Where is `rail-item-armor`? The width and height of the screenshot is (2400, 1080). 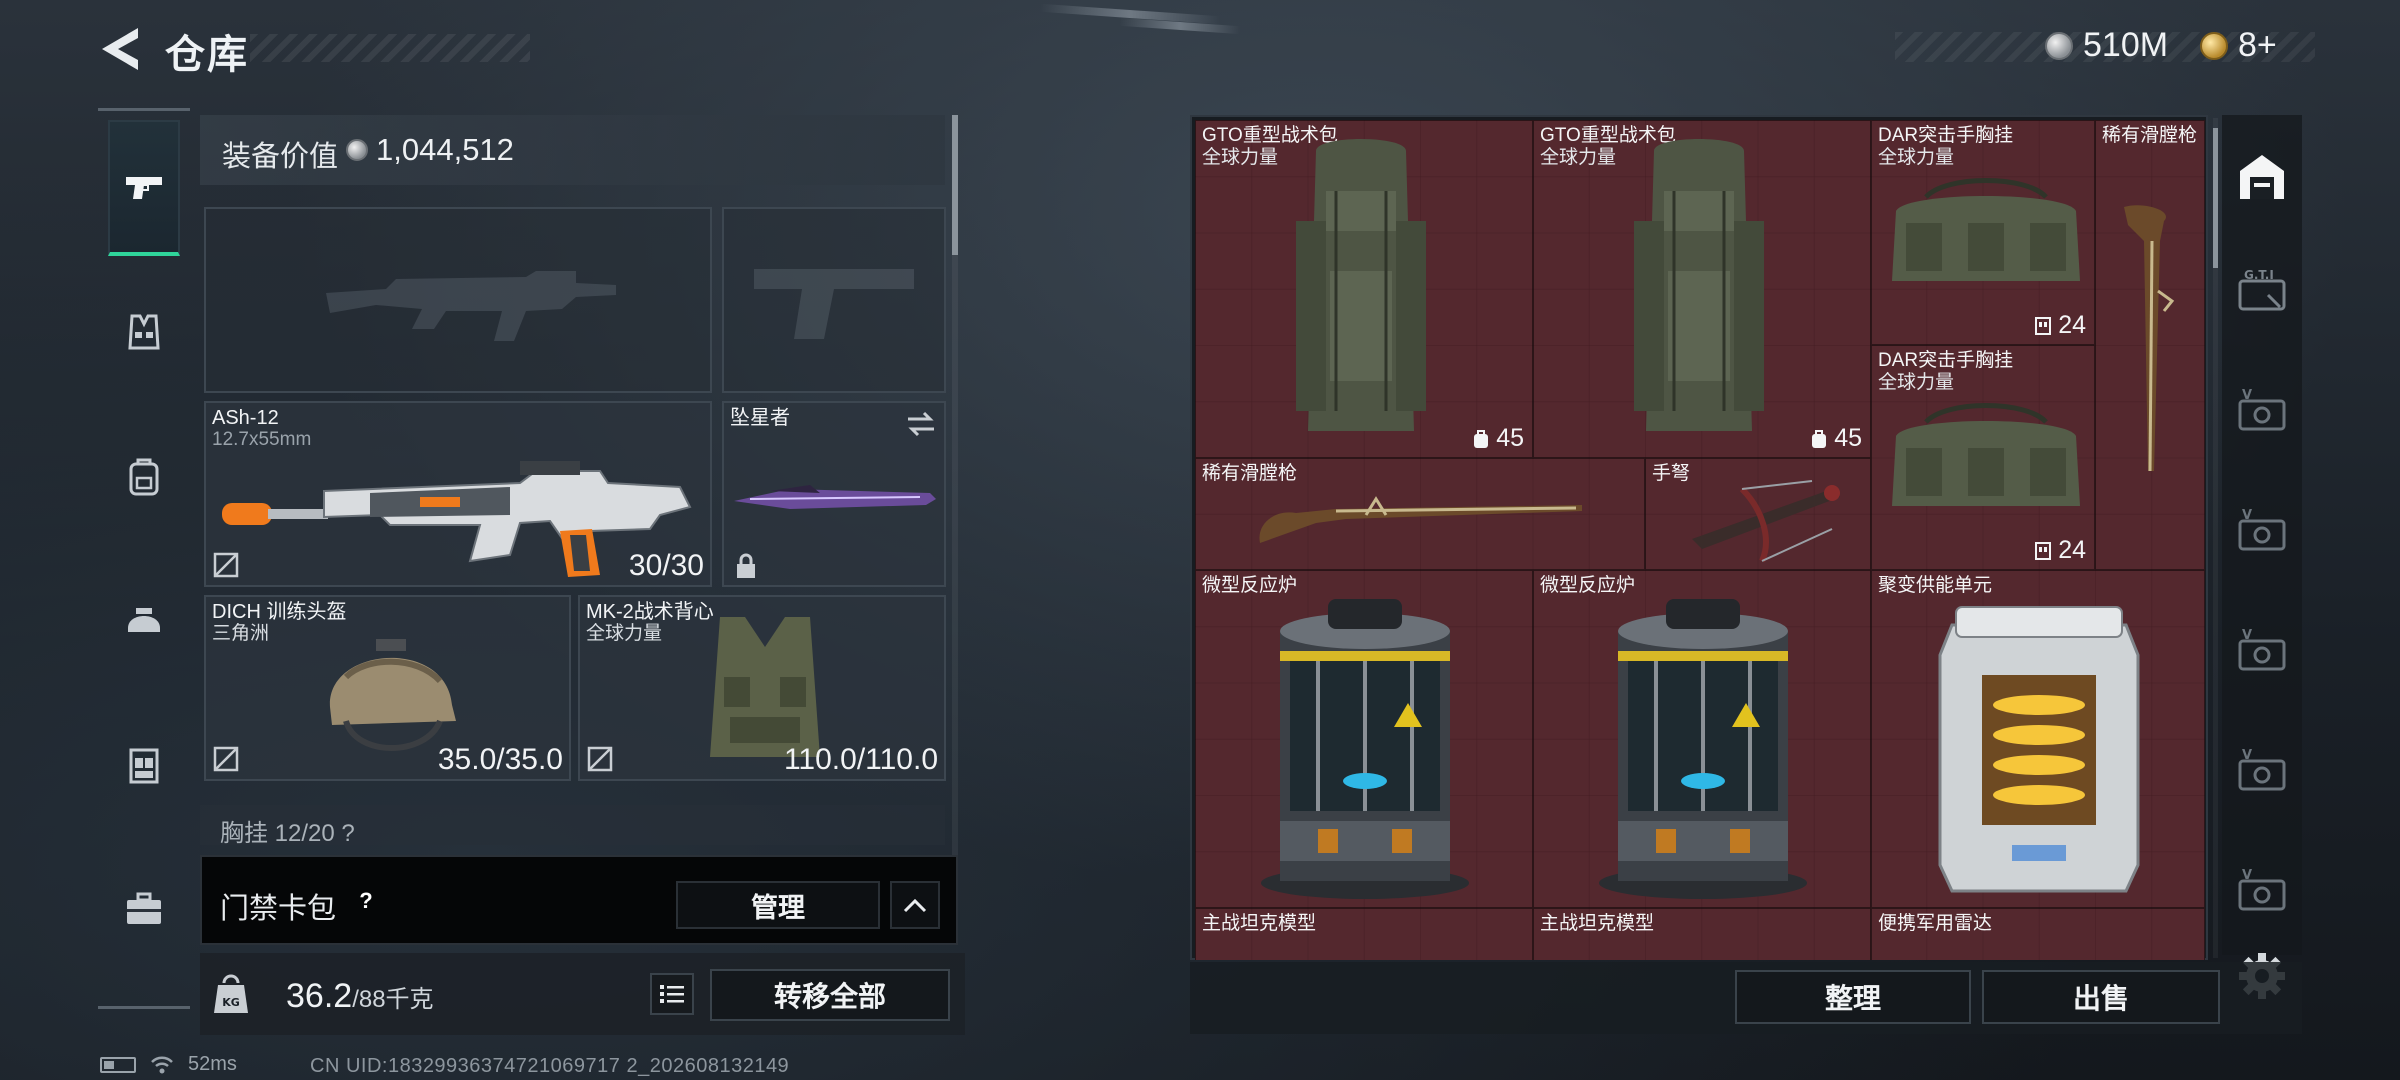
rail-item-armor is located at coordinates (144, 332).